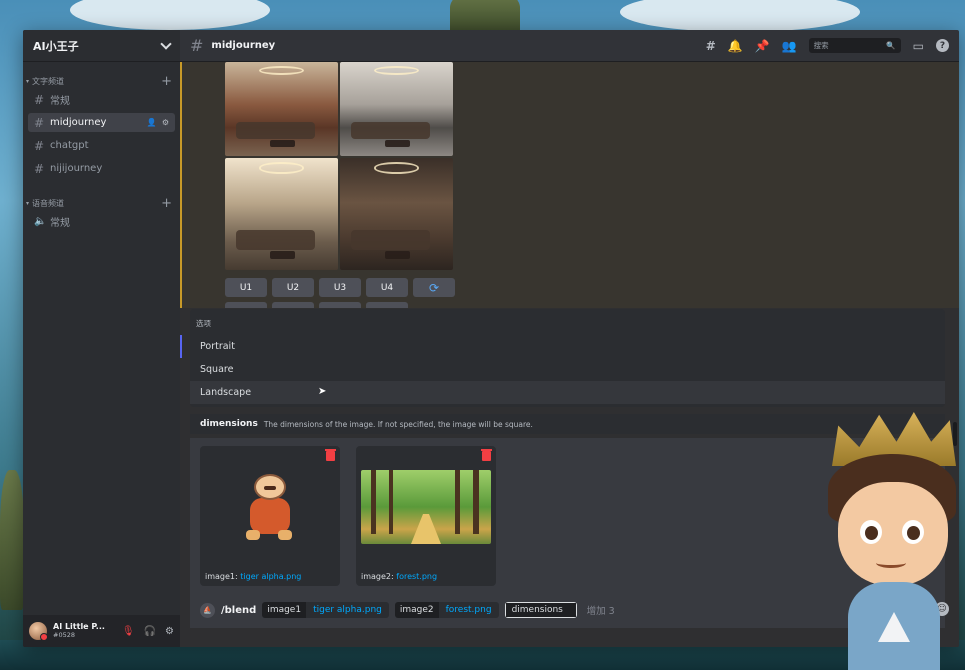 This screenshot has width=965, height=670. What do you see at coordinates (567, 369) in the screenshot?
I see `option-square: Square` at bounding box center [567, 369].